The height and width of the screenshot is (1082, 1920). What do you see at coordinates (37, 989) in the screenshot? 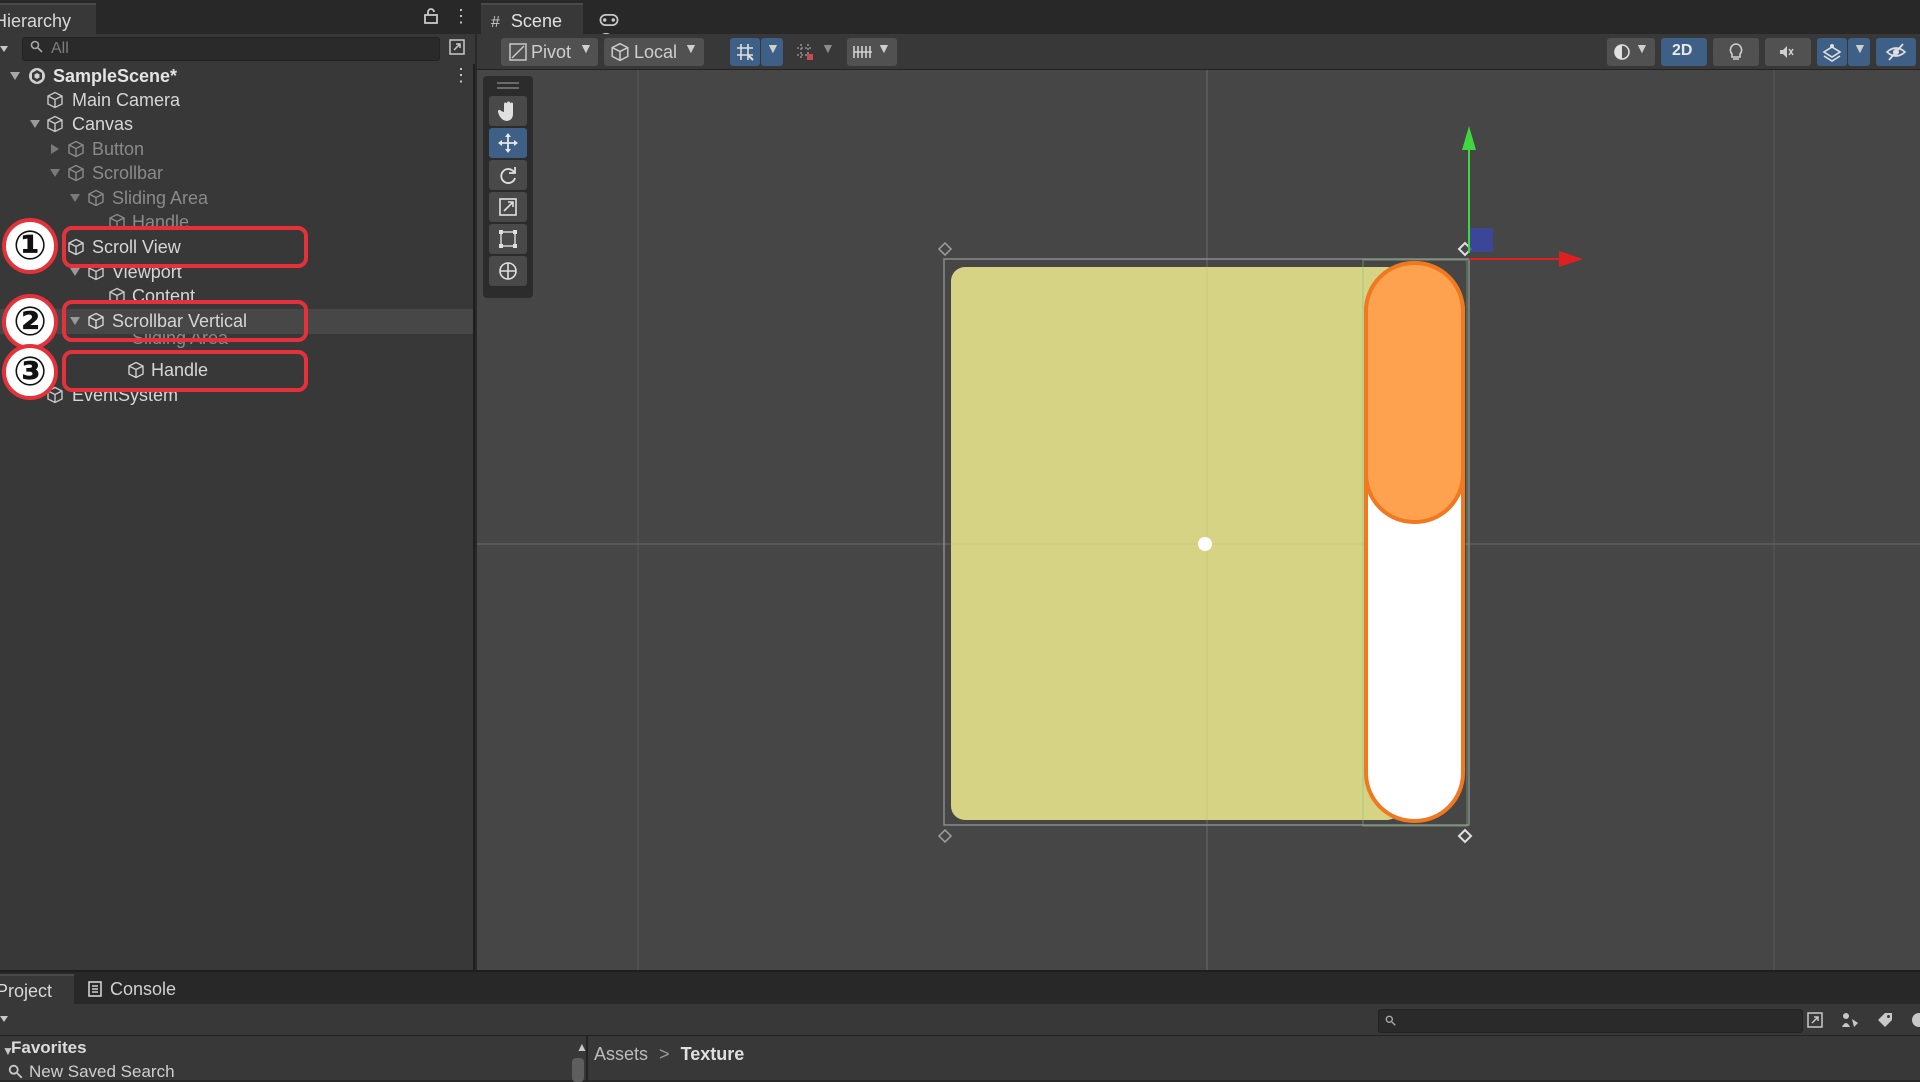
I see `tab-project: Project` at bounding box center [37, 989].